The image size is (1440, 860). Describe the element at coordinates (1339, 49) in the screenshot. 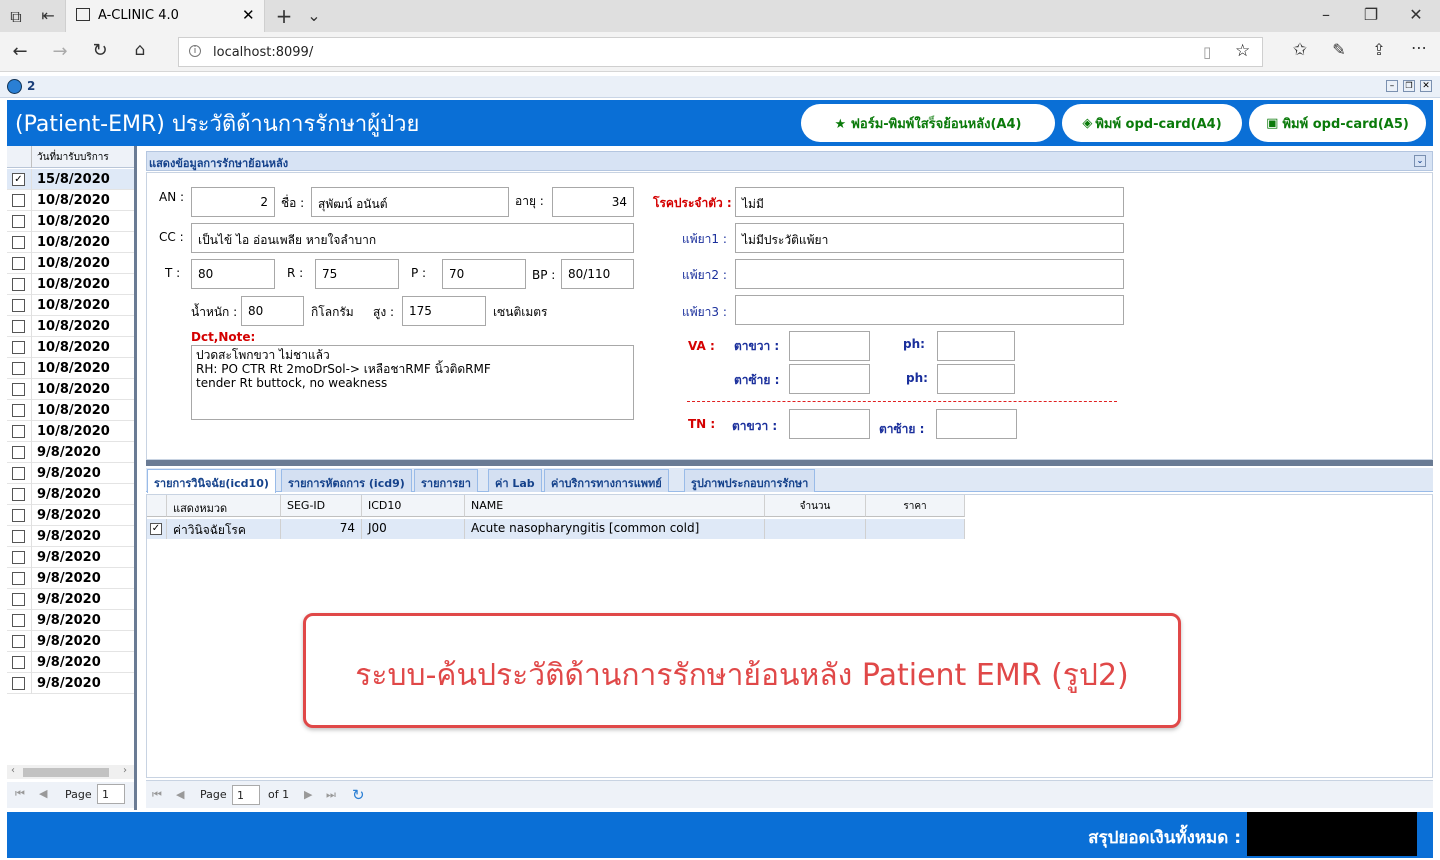

I see `pen-icon: ✎` at that location.